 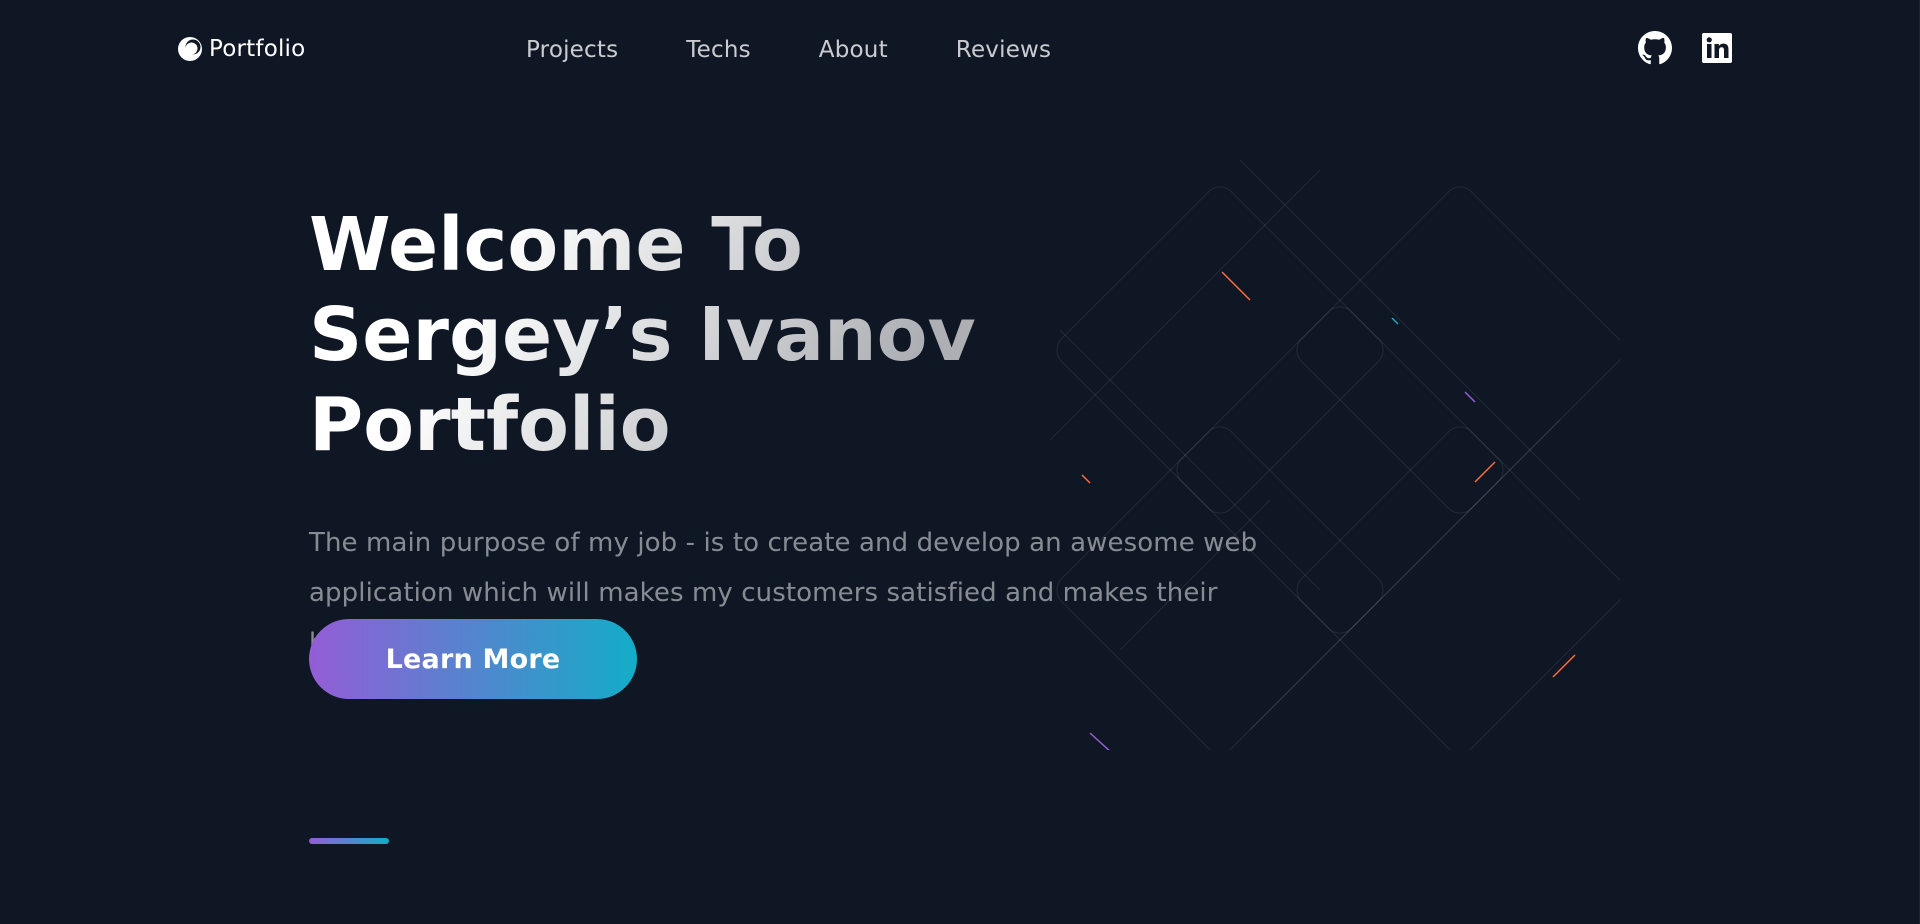 What do you see at coordinates (642, 380) in the screenshot?
I see `hero-title-line2: Sergey’s Ivanov Portfolio` at bounding box center [642, 380].